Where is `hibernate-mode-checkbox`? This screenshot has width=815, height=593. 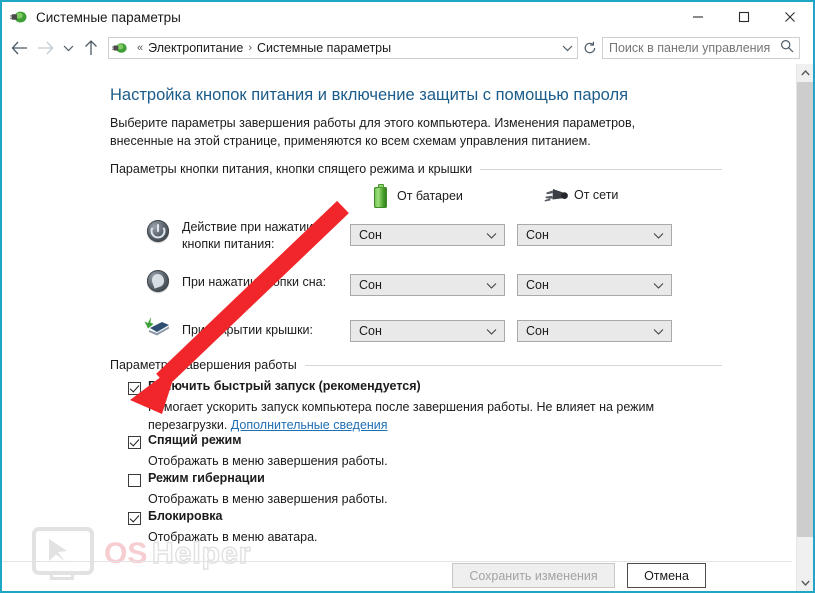
hibernate-mode-checkbox is located at coordinates (134, 480).